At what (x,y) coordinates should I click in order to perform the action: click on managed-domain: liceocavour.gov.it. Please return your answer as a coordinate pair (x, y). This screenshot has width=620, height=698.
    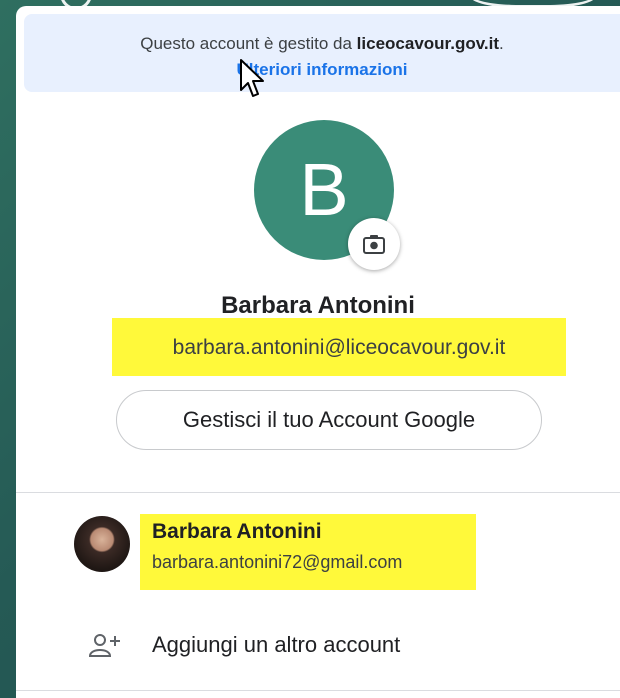
    Looking at the image, I should click on (428, 43).